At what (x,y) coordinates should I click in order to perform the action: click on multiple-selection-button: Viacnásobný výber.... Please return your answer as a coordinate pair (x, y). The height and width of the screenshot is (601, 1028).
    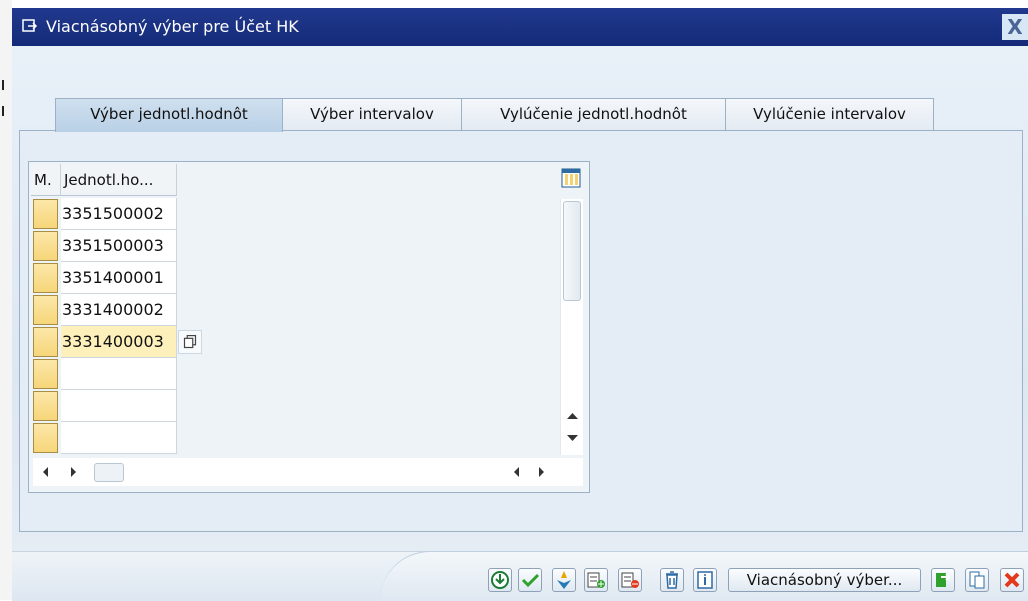
    Looking at the image, I should click on (824, 580).